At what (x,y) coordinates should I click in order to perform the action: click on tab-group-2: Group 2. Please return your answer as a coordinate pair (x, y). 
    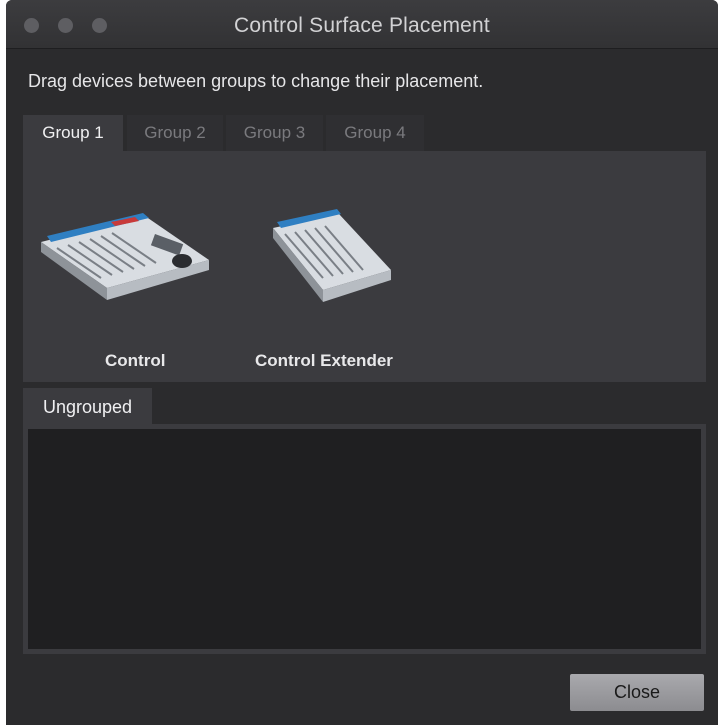
    Looking at the image, I should click on (175, 133).